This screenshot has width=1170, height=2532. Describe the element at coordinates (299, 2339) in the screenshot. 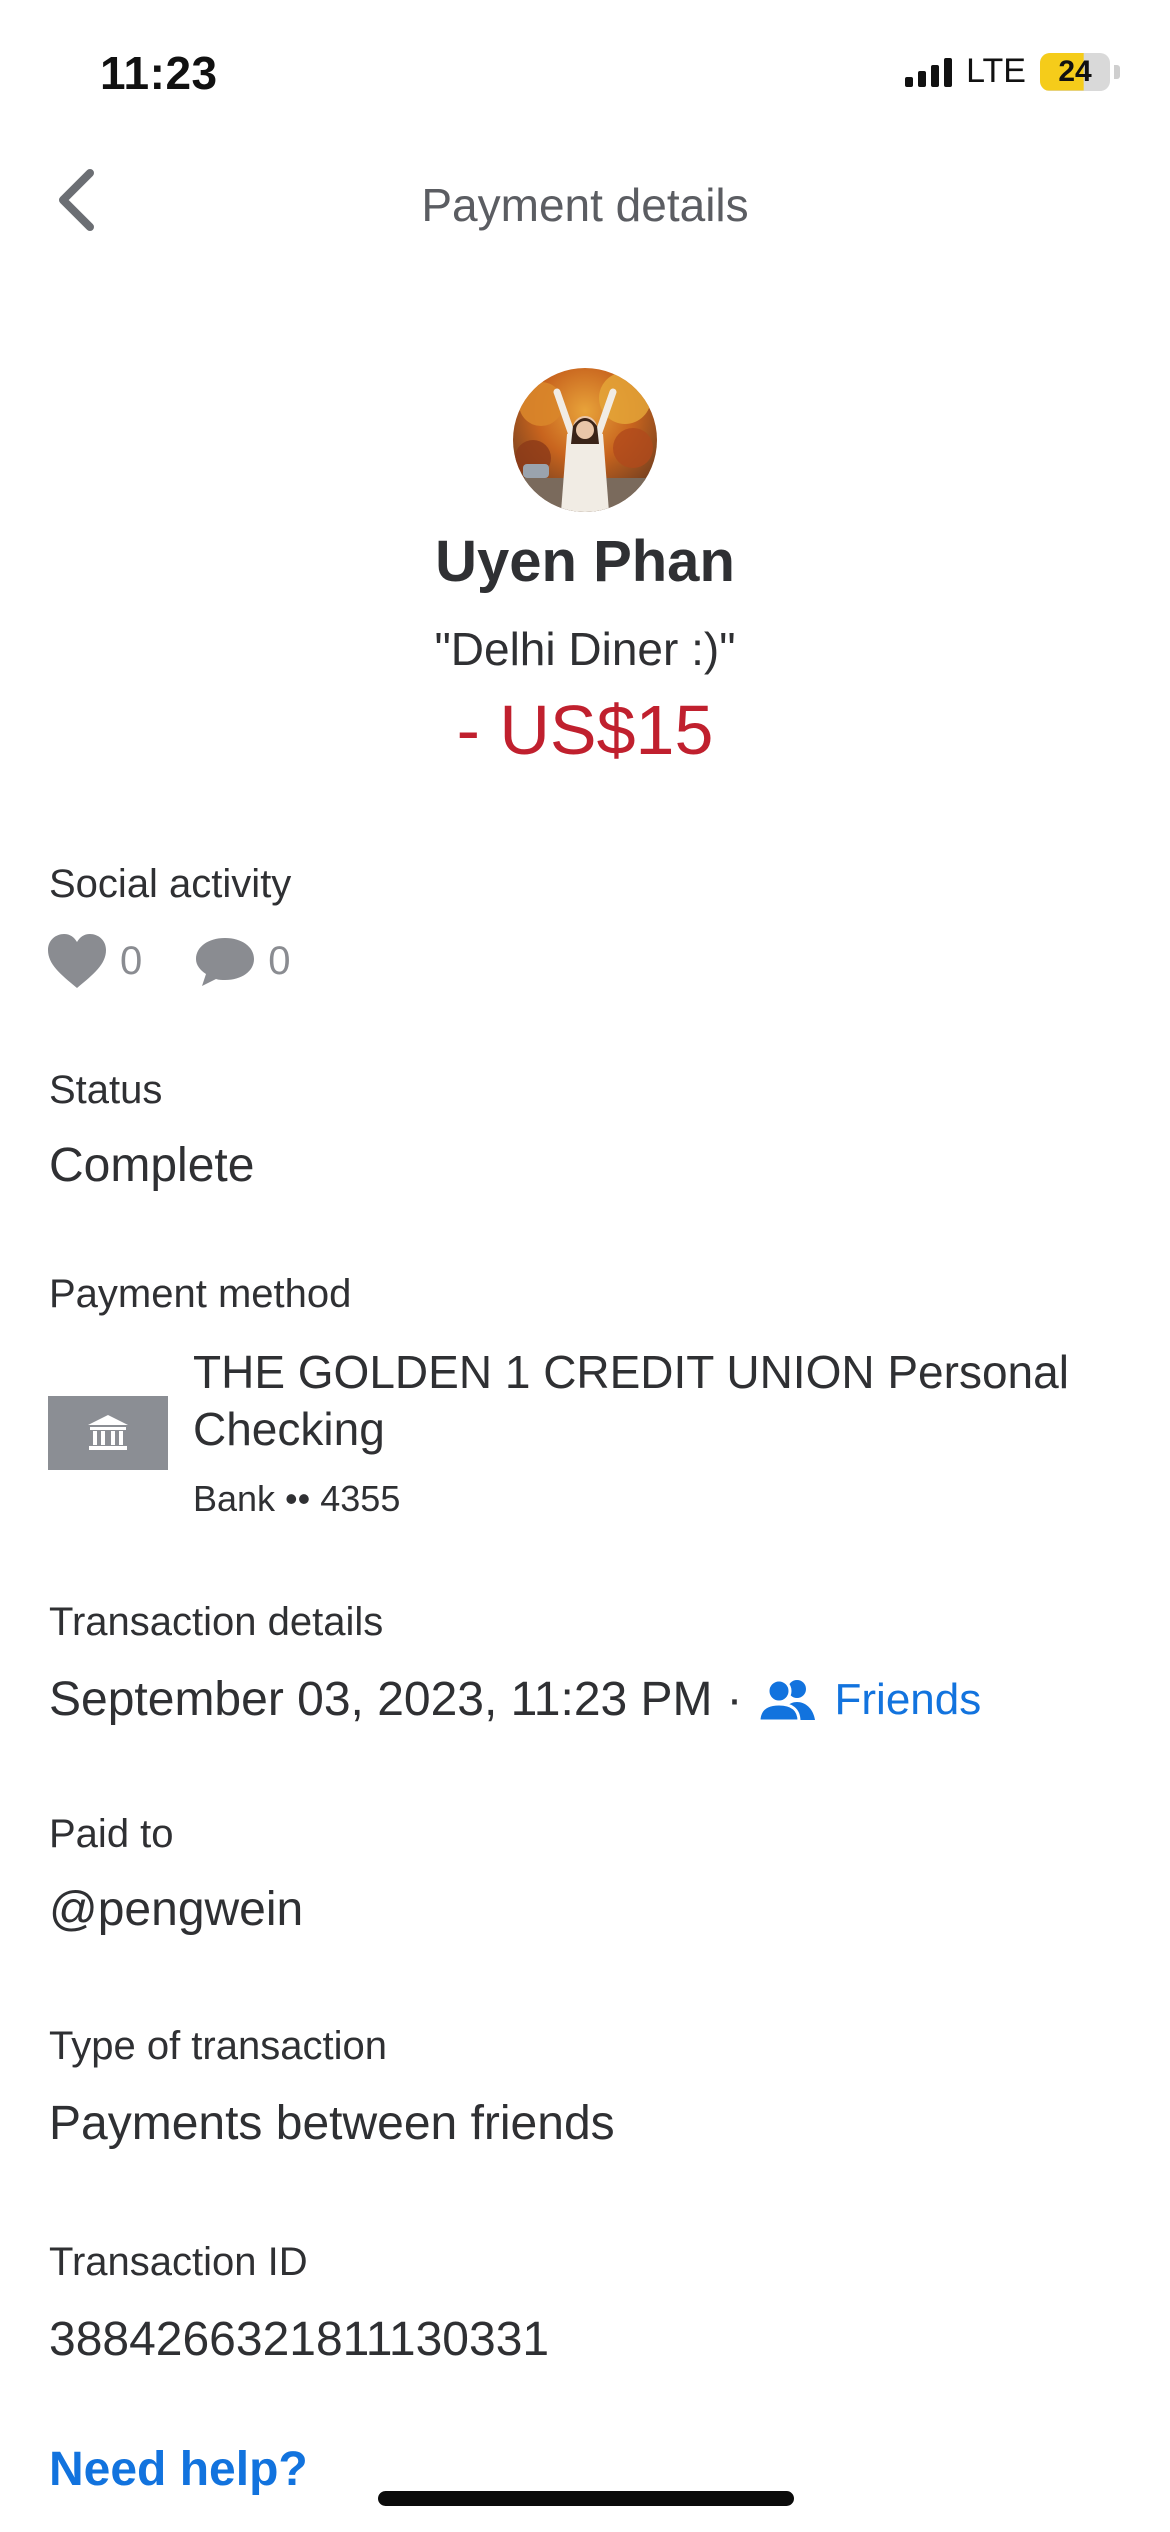

I see `transaction-id-value: 3884266321811130331` at that location.